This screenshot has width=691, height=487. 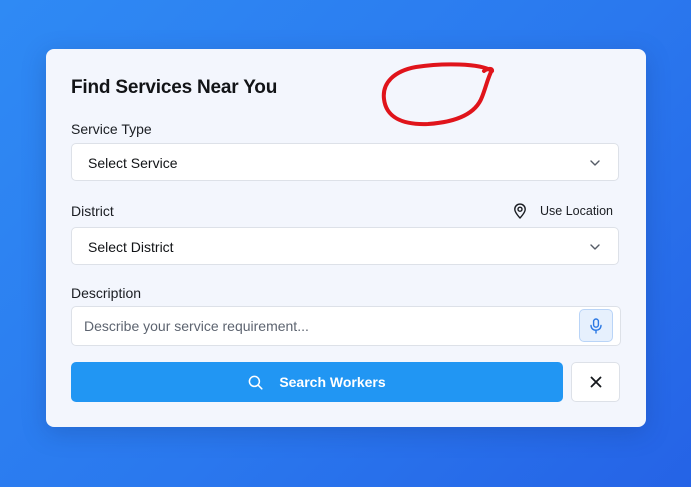 I want to click on service-type-selected-value: Select Service, so click(x=133, y=163).